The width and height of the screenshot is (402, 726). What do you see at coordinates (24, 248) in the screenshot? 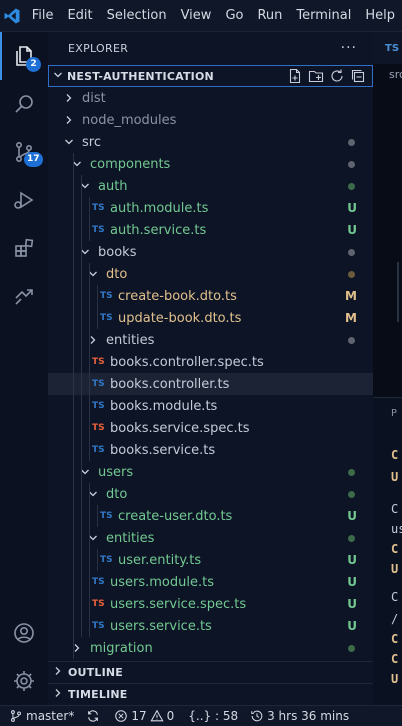
I see `extensions-activity-button` at bounding box center [24, 248].